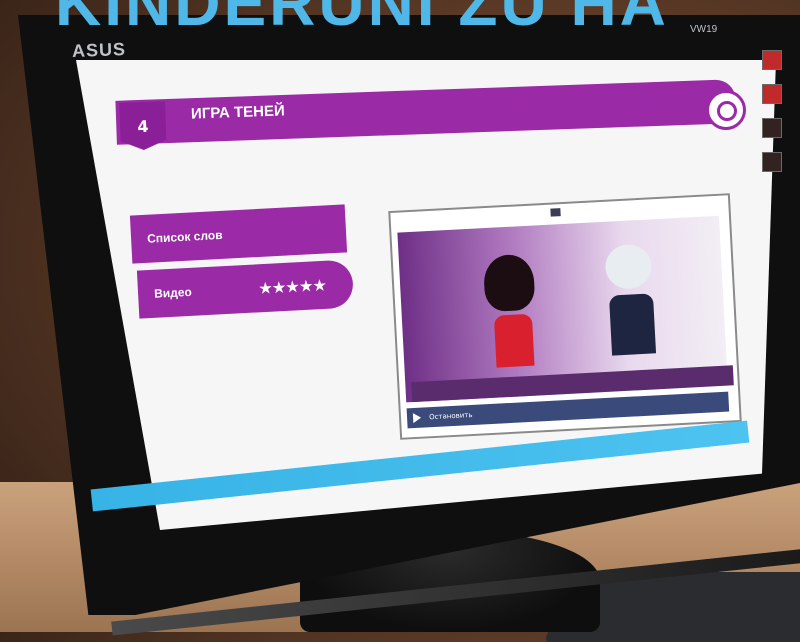  What do you see at coordinates (238, 112) in the screenshot?
I see `game-title: ИГРА ТЕНЕЙ` at bounding box center [238, 112].